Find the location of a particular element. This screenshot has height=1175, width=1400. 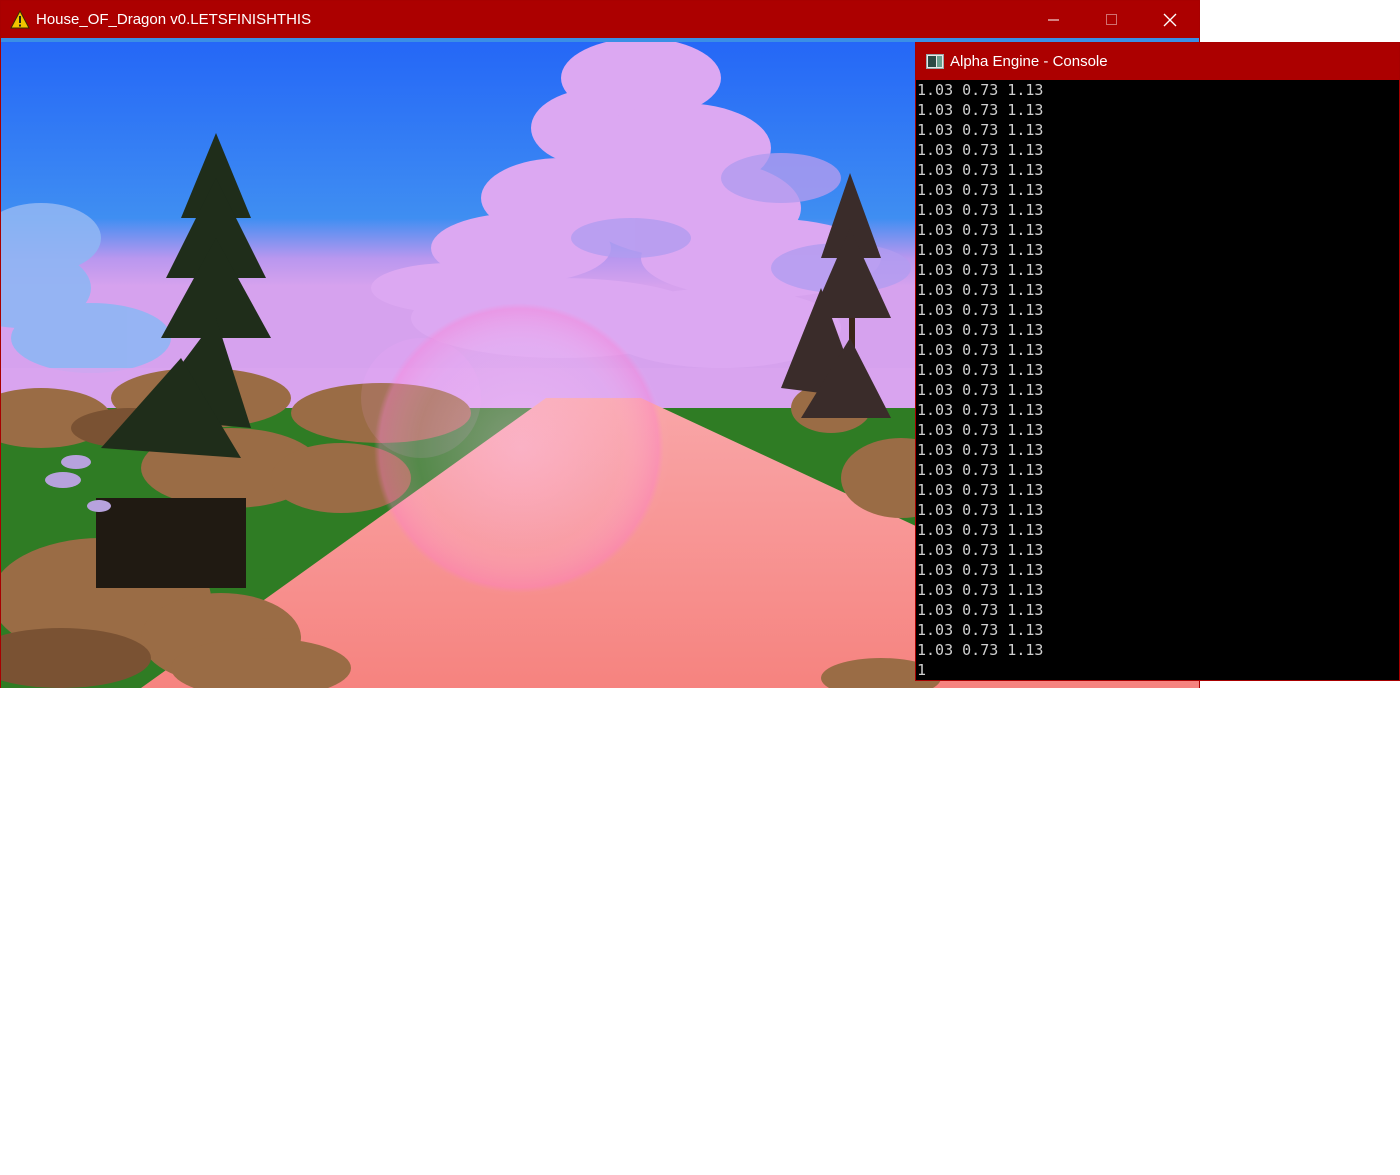

console-line: 1 is located at coordinates (922, 670).